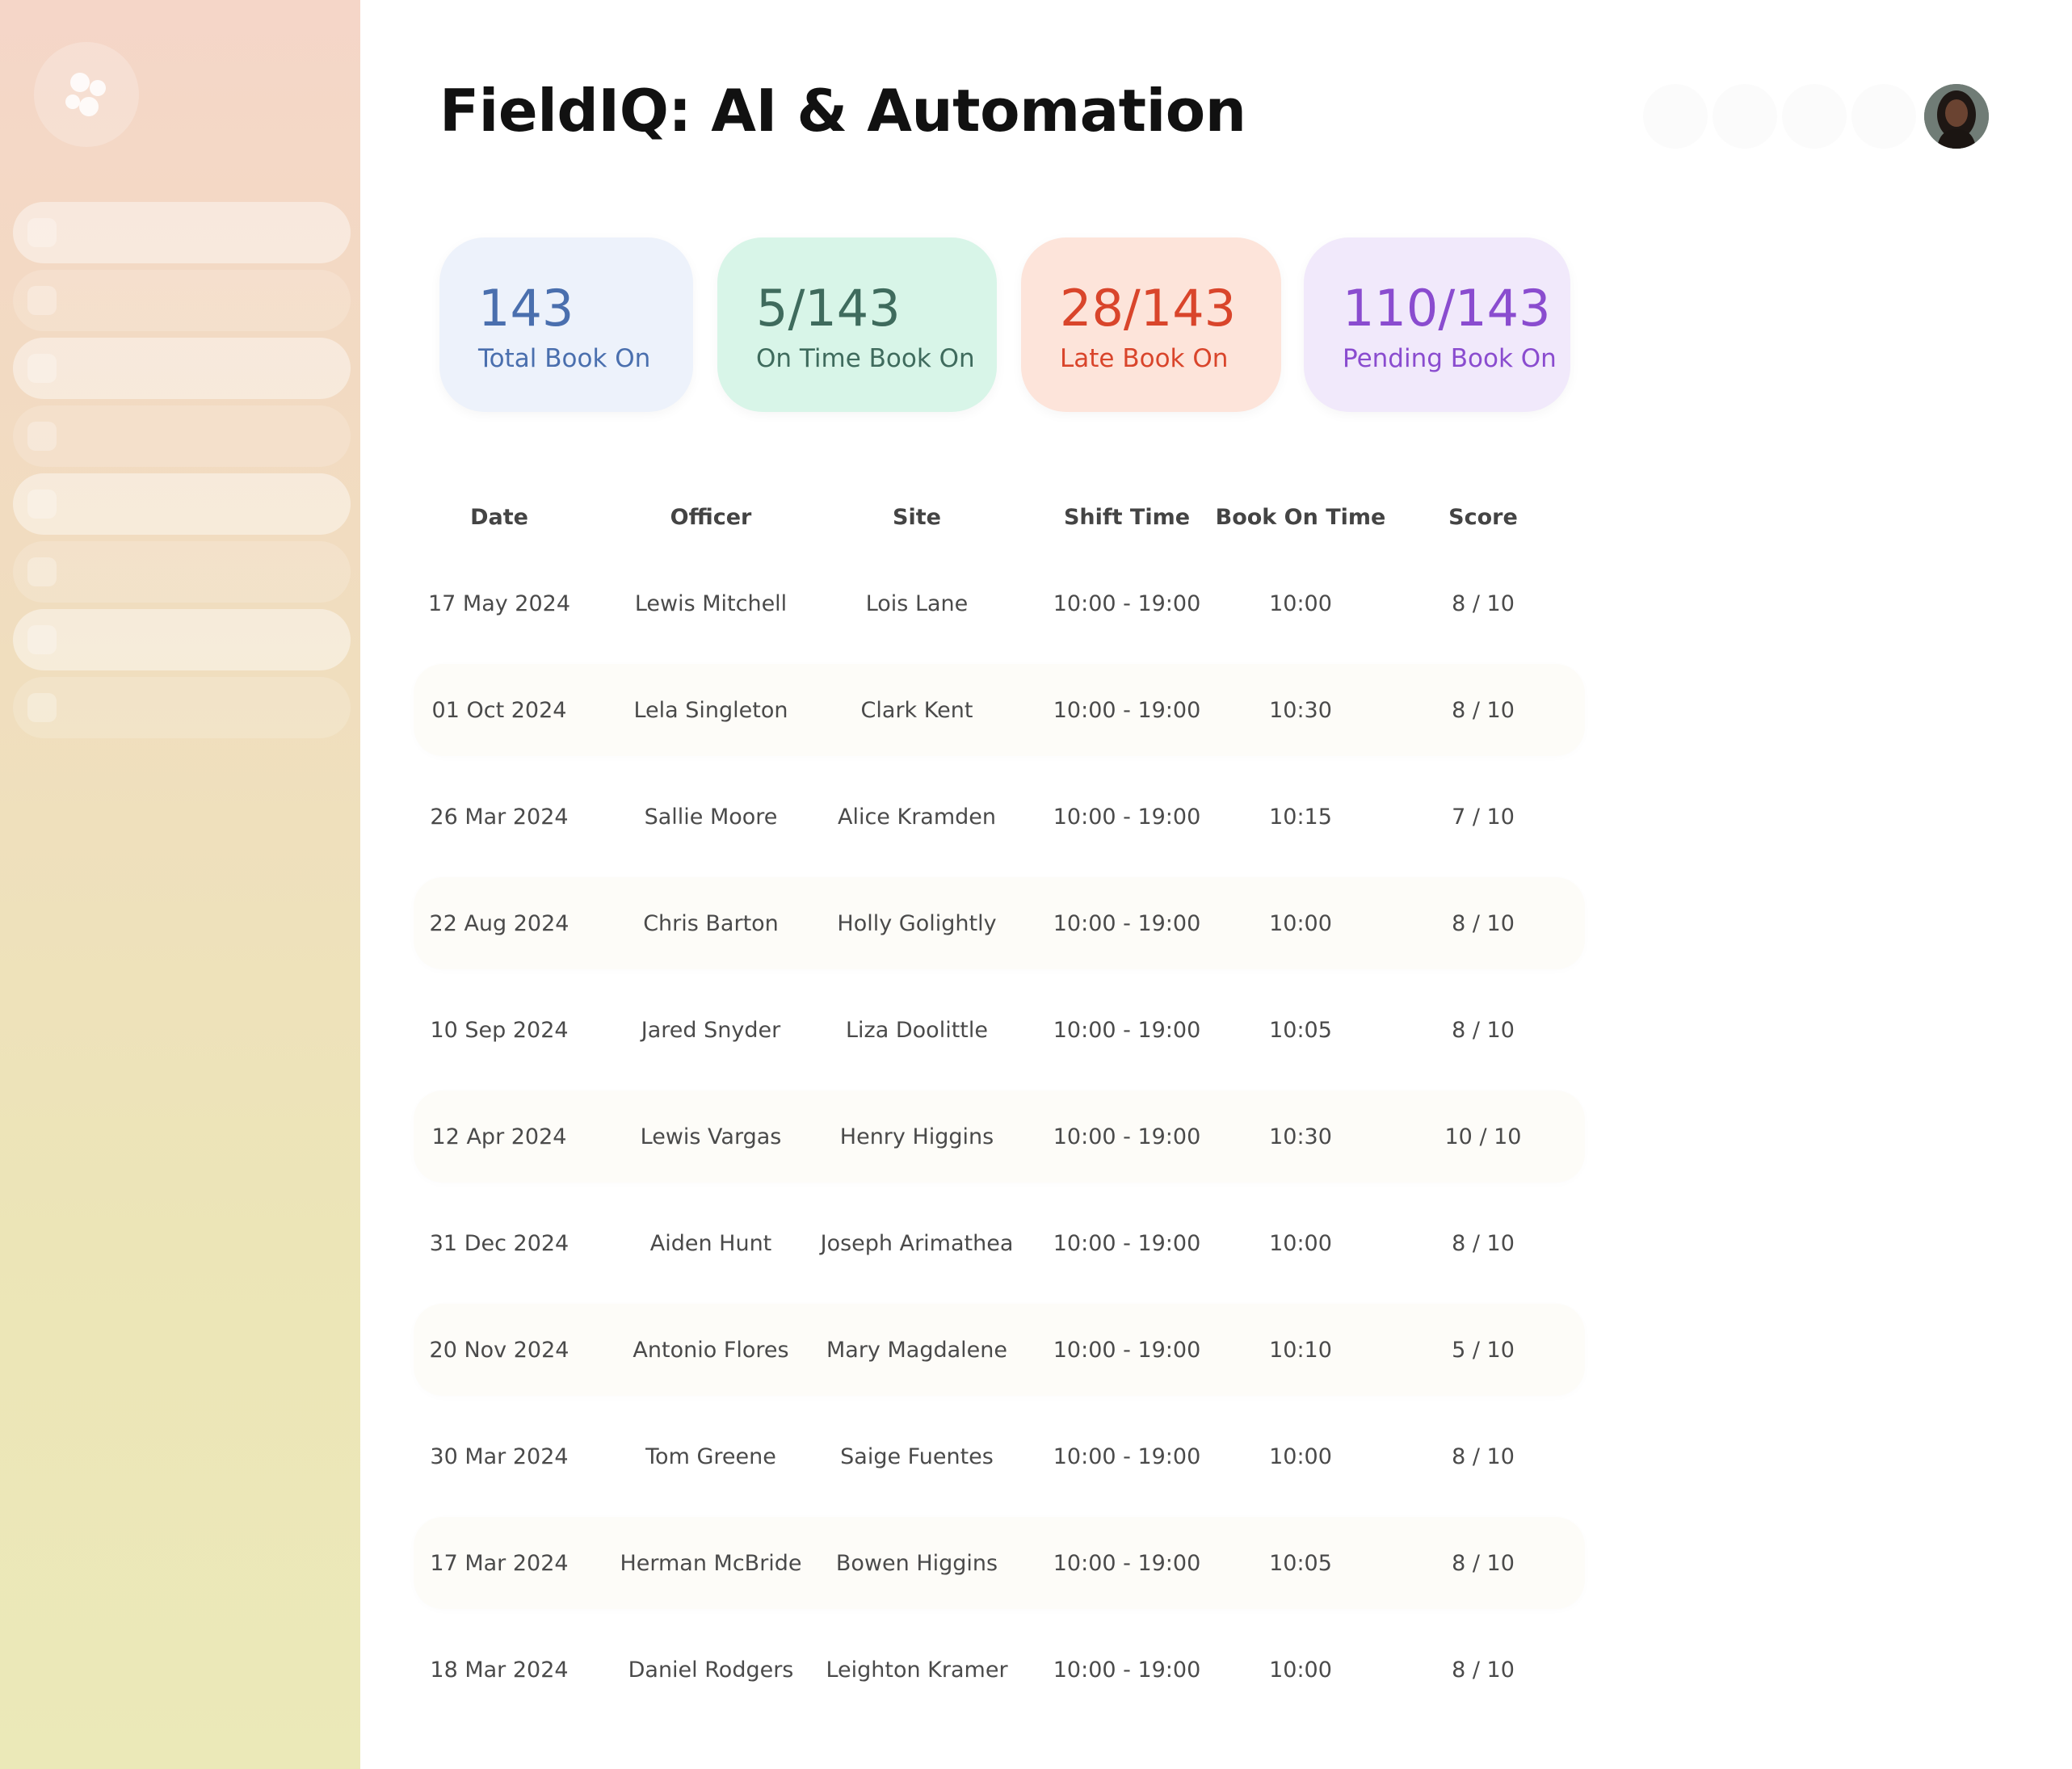 The image size is (2072, 1769). Describe the element at coordinates (710, 710) in the screenshot. I see `cell-officer: Lela Singleton` at that location.